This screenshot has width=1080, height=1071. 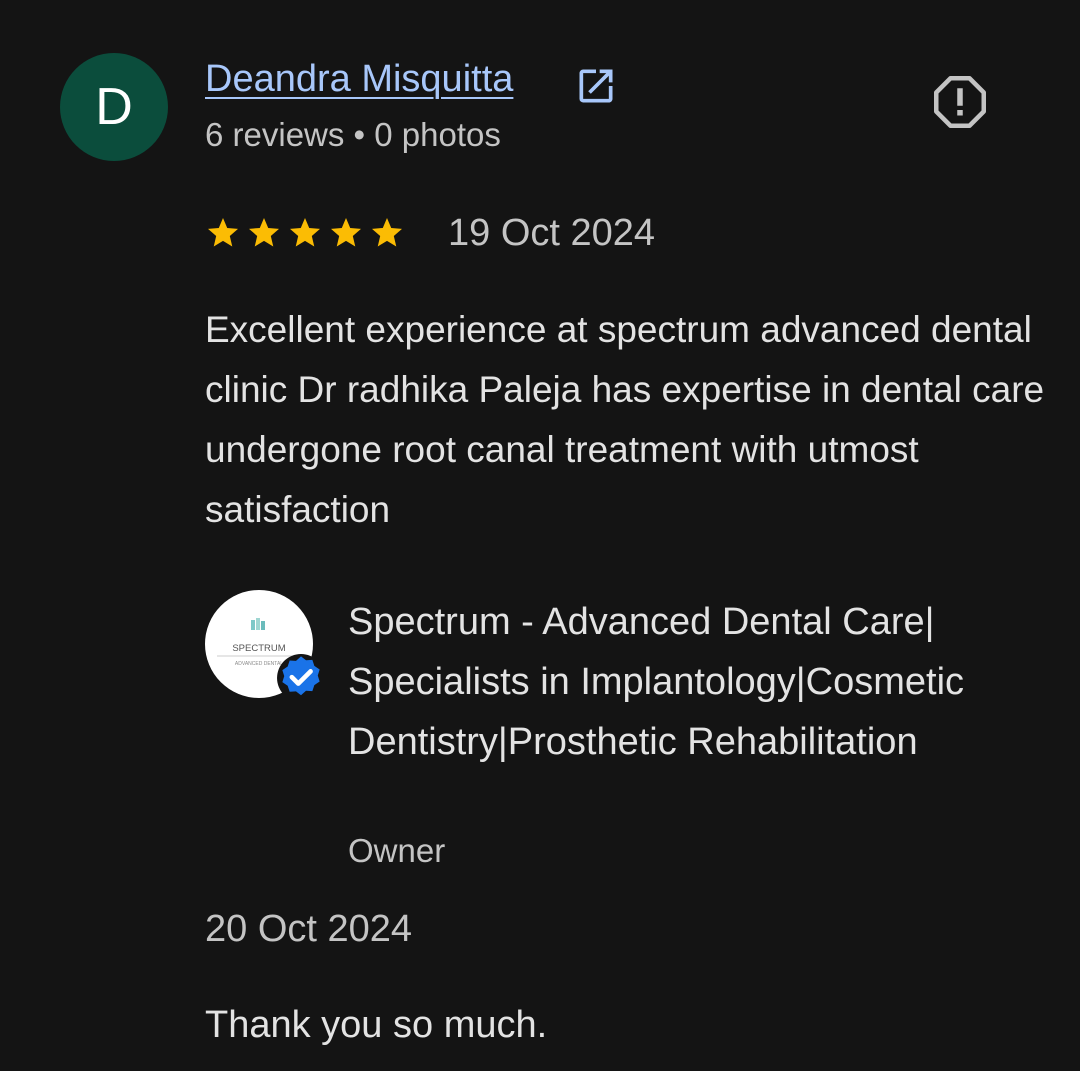 I want to click on reviewer-avatar: D, so click(x=114, y=107).